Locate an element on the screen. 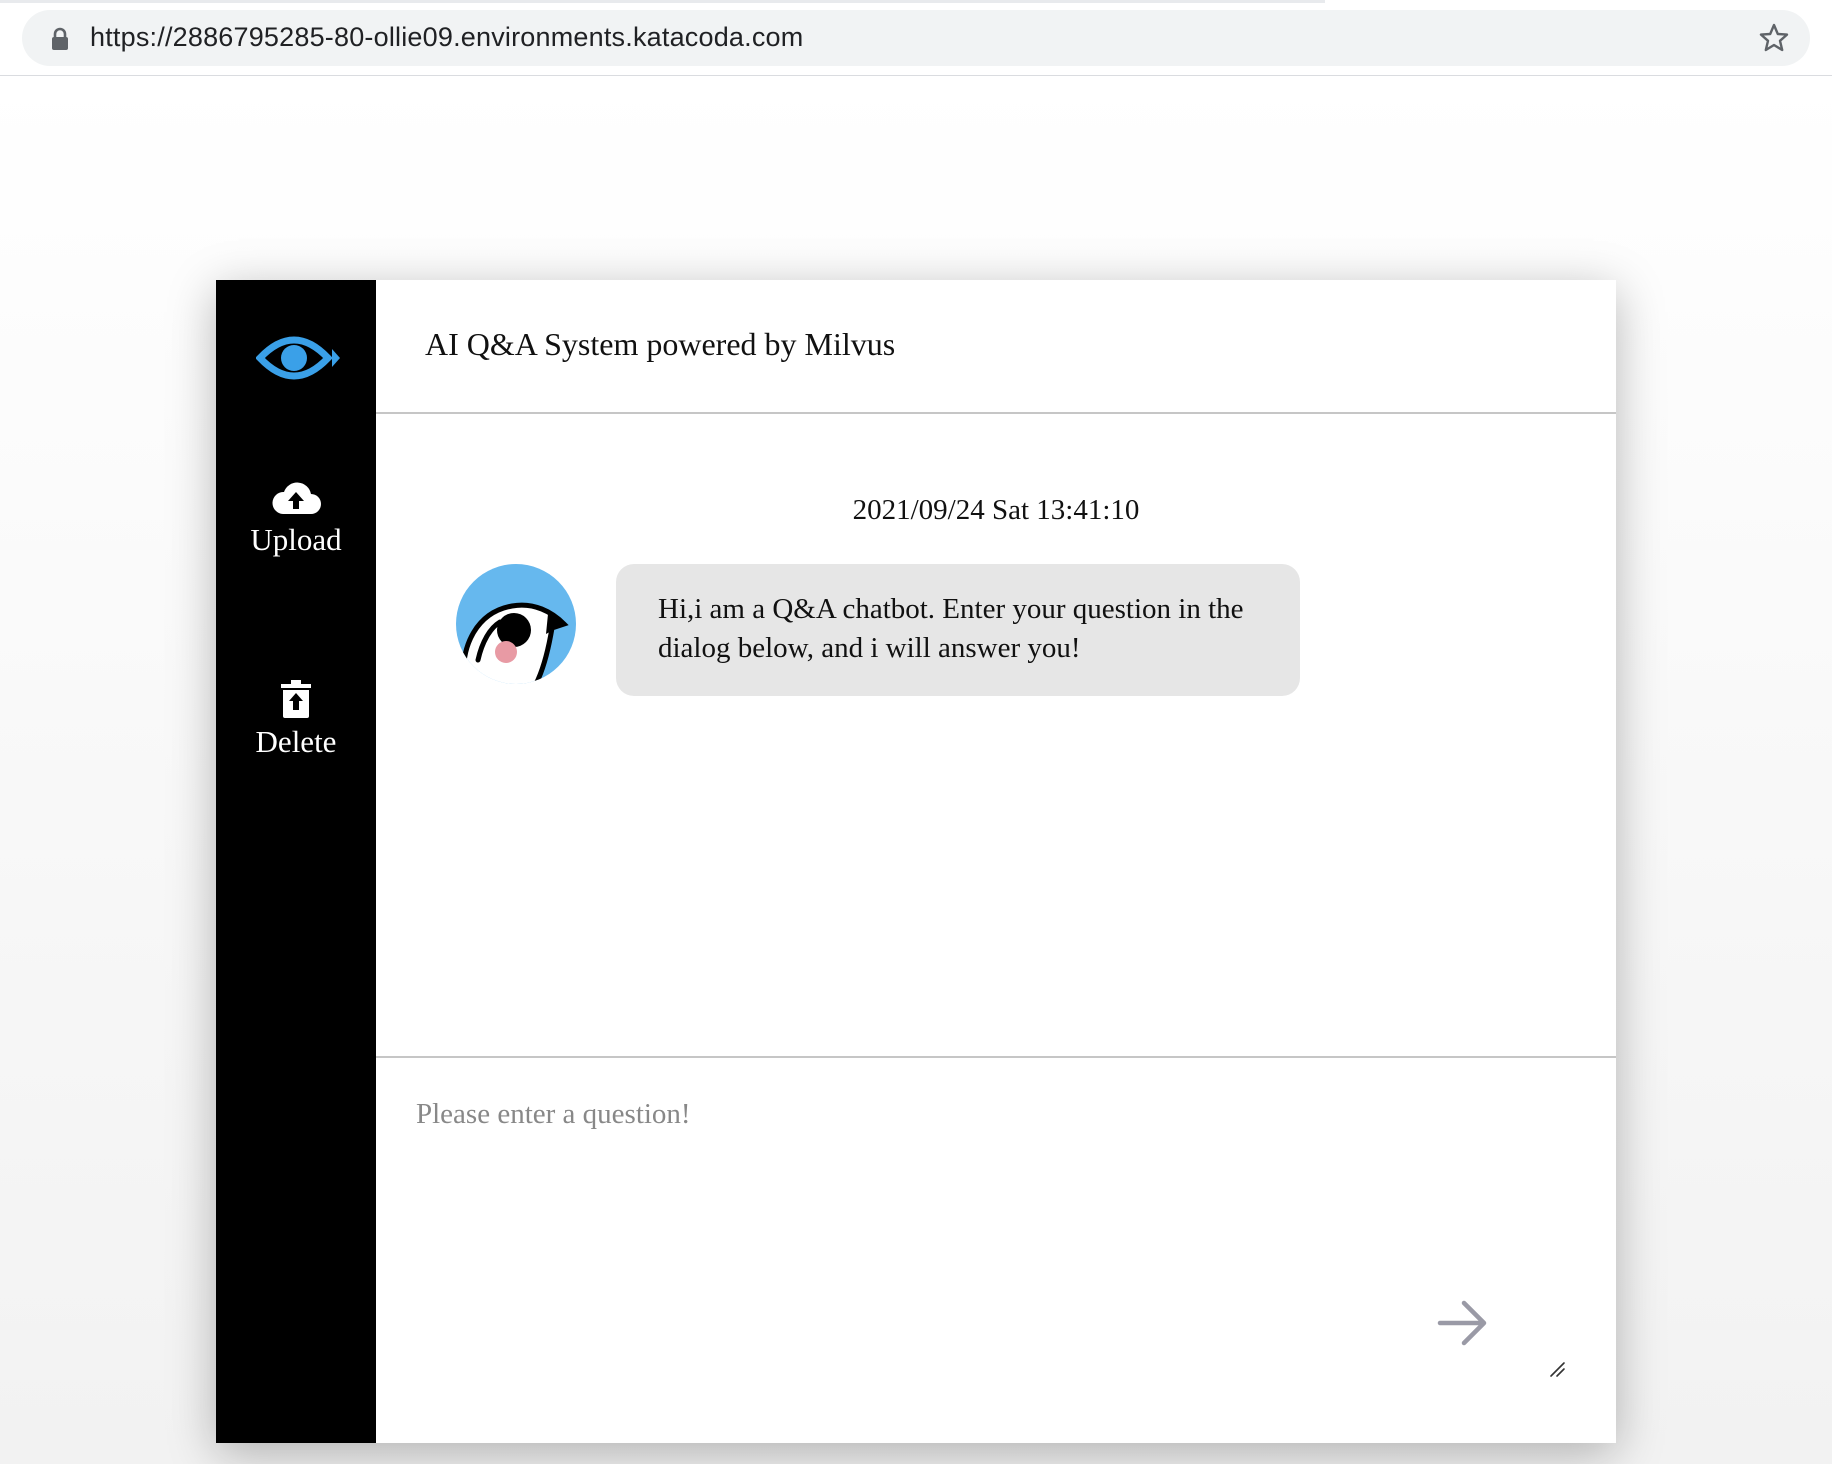  sidebar: Upload Delete is located at coordinates (296, 861).